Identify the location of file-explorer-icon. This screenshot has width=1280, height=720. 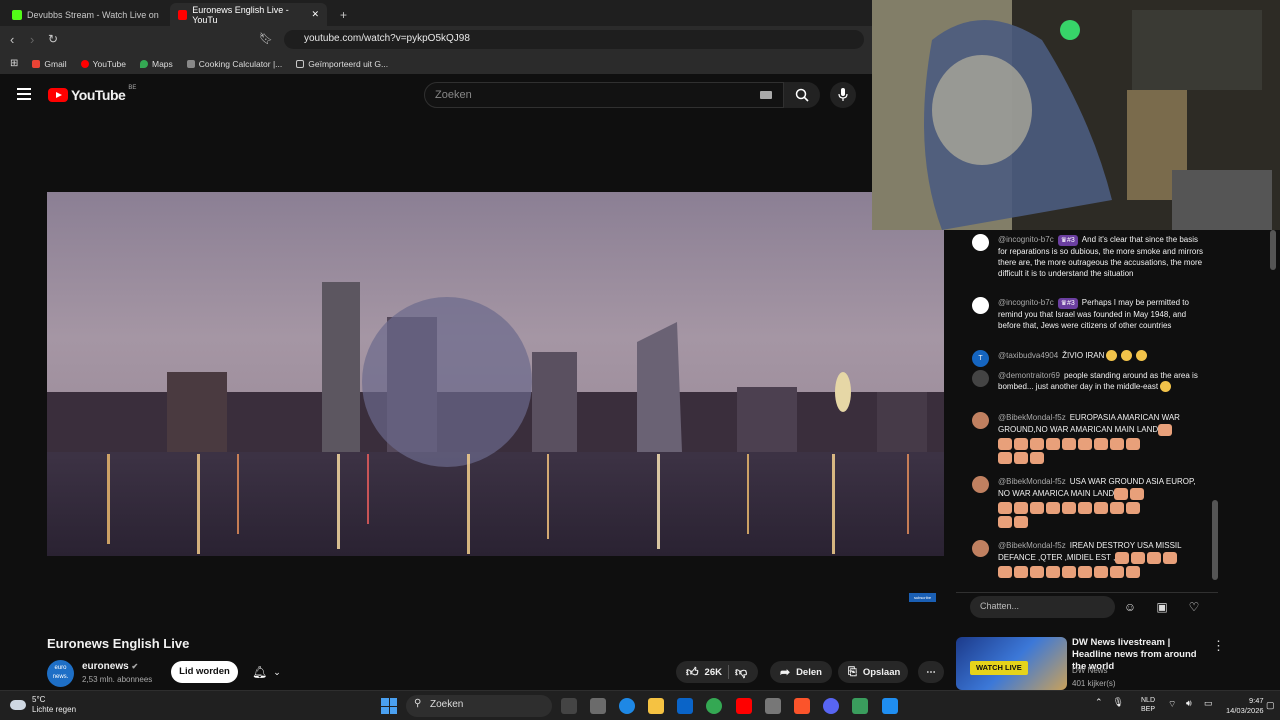
(656, 706).